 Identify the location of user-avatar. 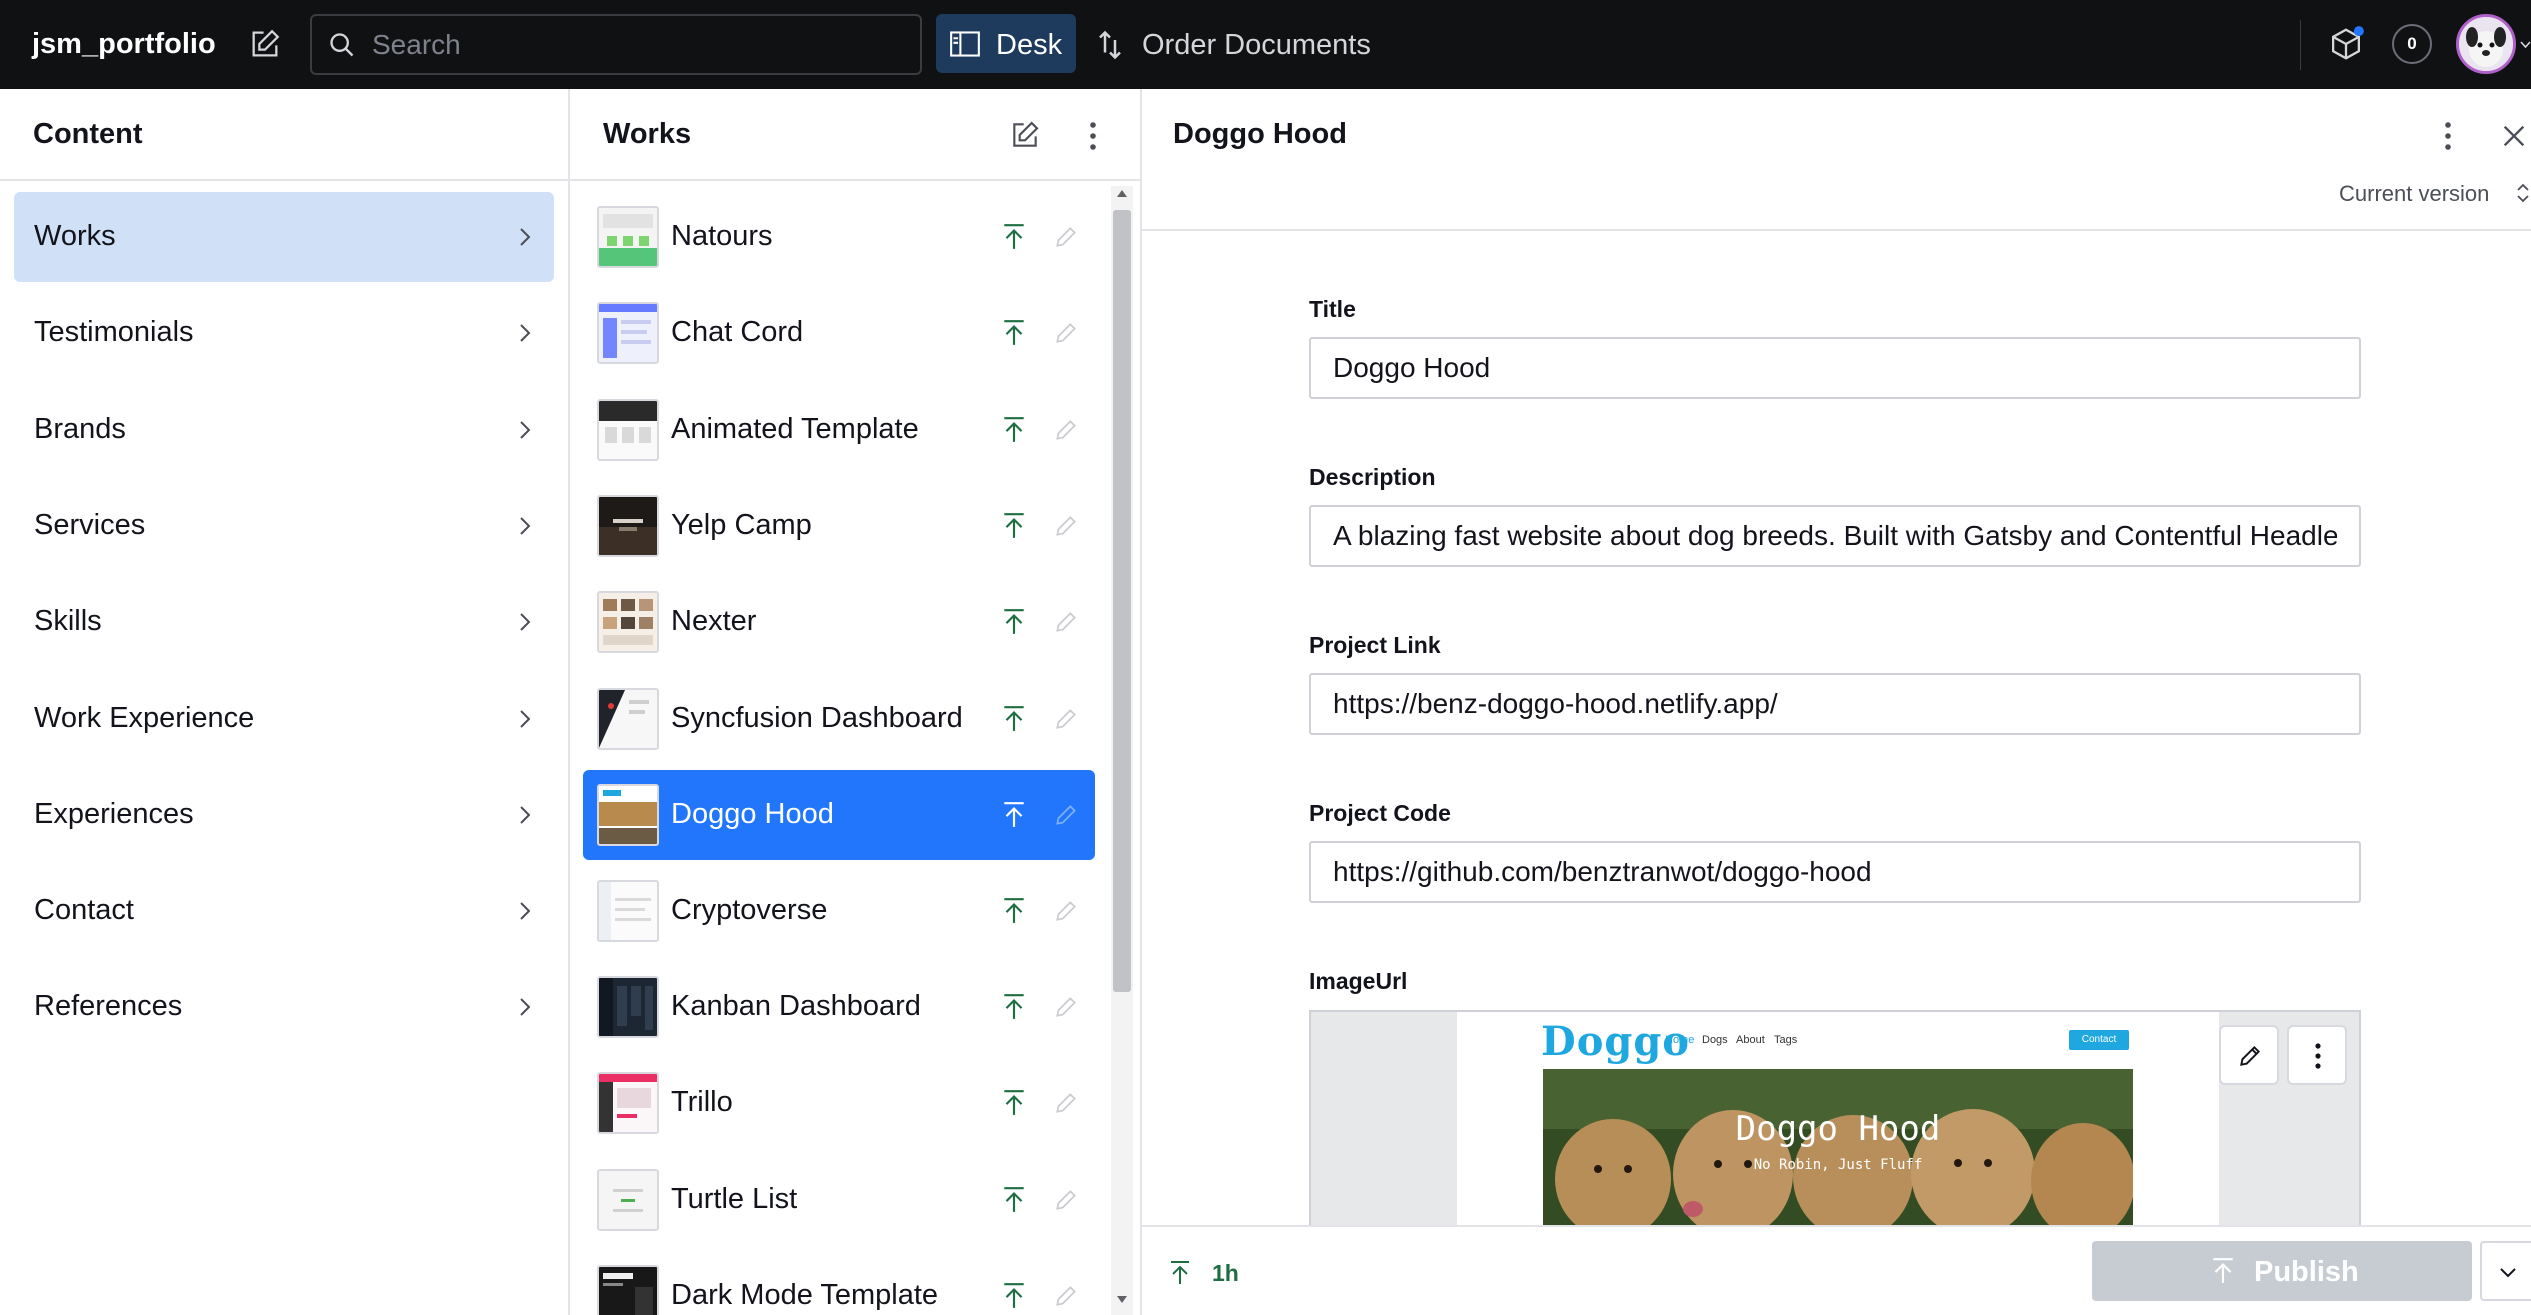
(2486, 44).